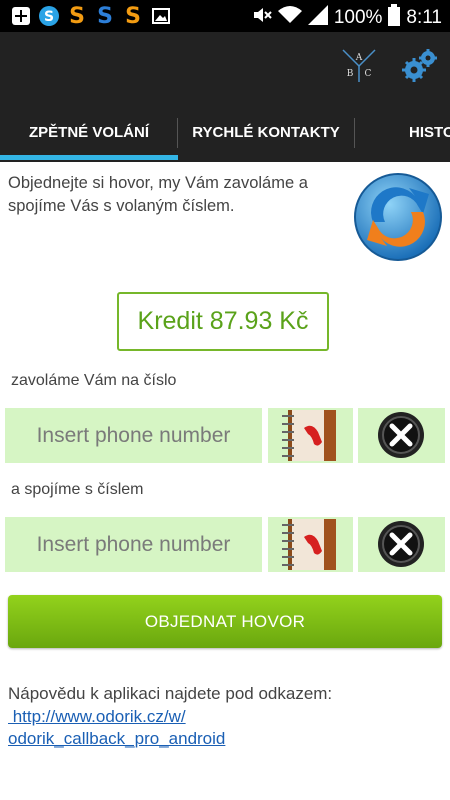  I want to click on connect-to-label: a spojíme s číslem, so click(77, 489).